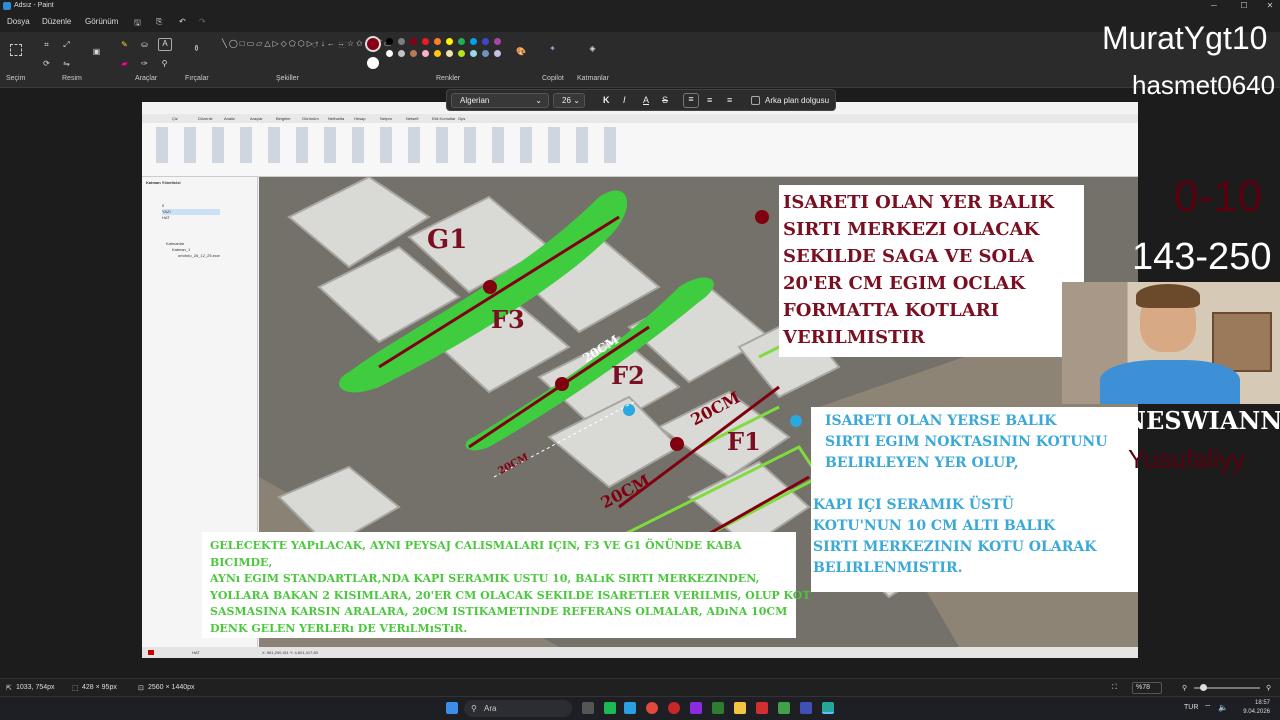 The image size is (1280, 720). What do you see at coordinates (373, 63) in the screenshot?
I see `secondary-color-swatch` at bounding box center [373, 63].